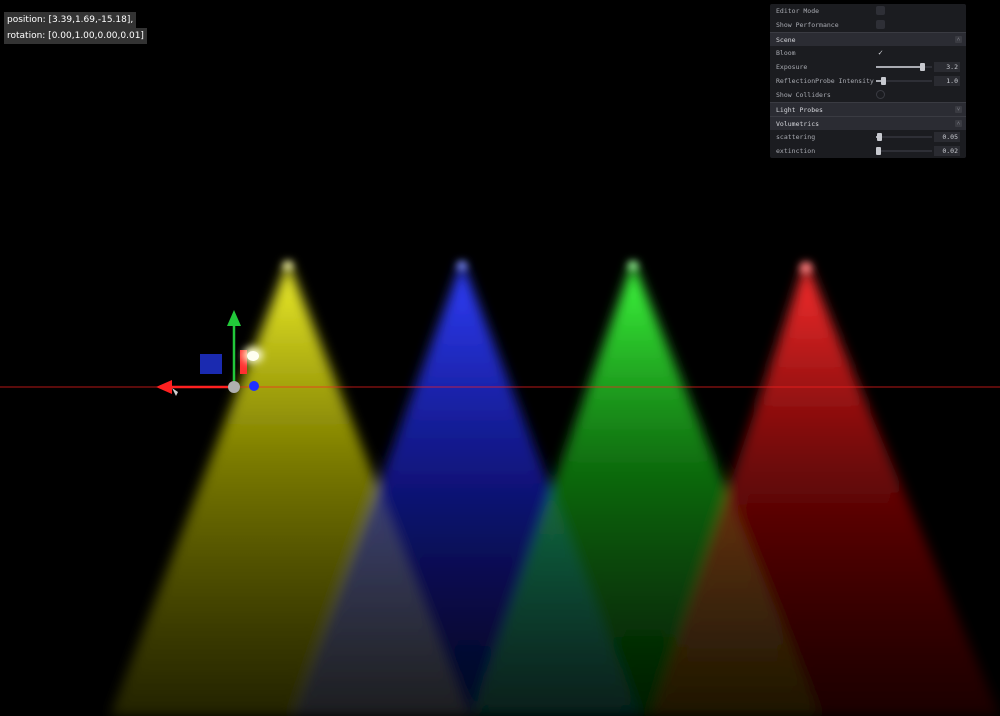  What do you see at coordinates (792, 67) in the screenshot?
I see `exposure-label: Exposure` at bounding box center [792, 67].